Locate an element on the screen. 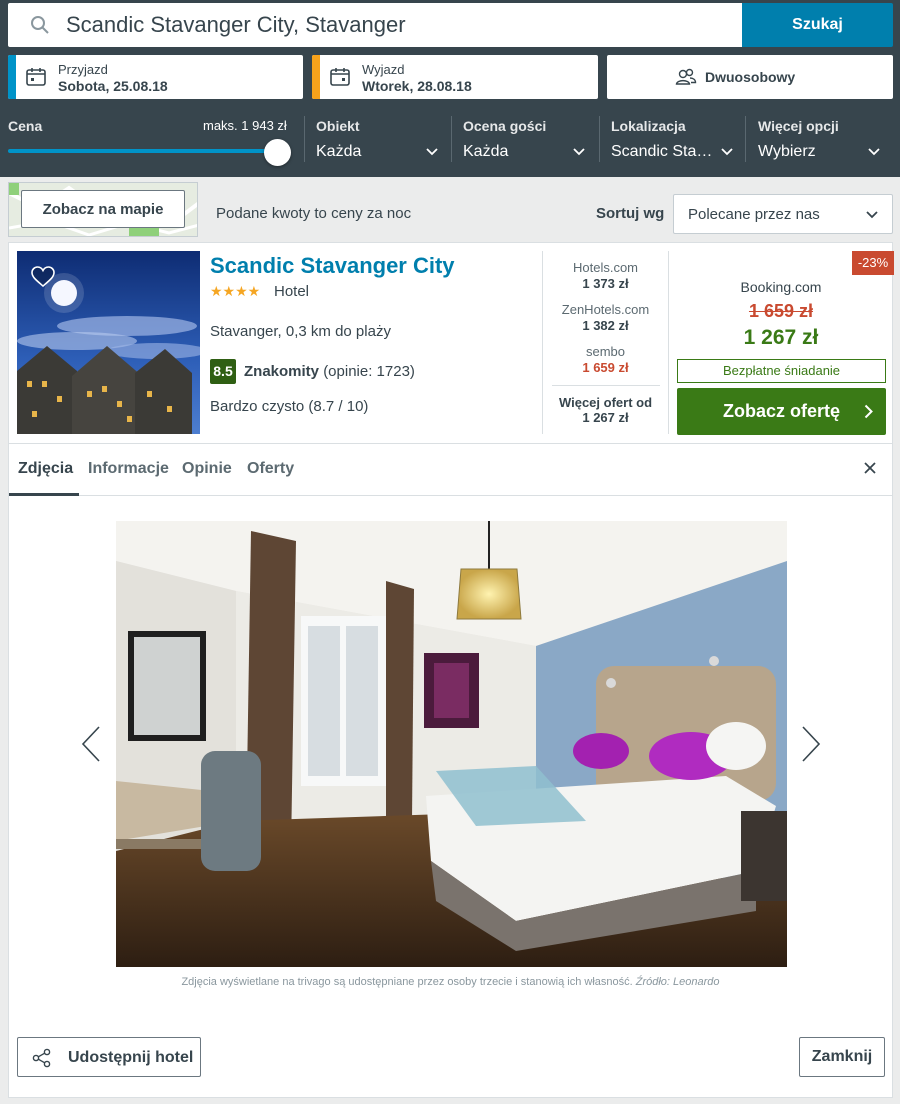  rating-score-badge: 8.5 is located at coordinates (223, 371).